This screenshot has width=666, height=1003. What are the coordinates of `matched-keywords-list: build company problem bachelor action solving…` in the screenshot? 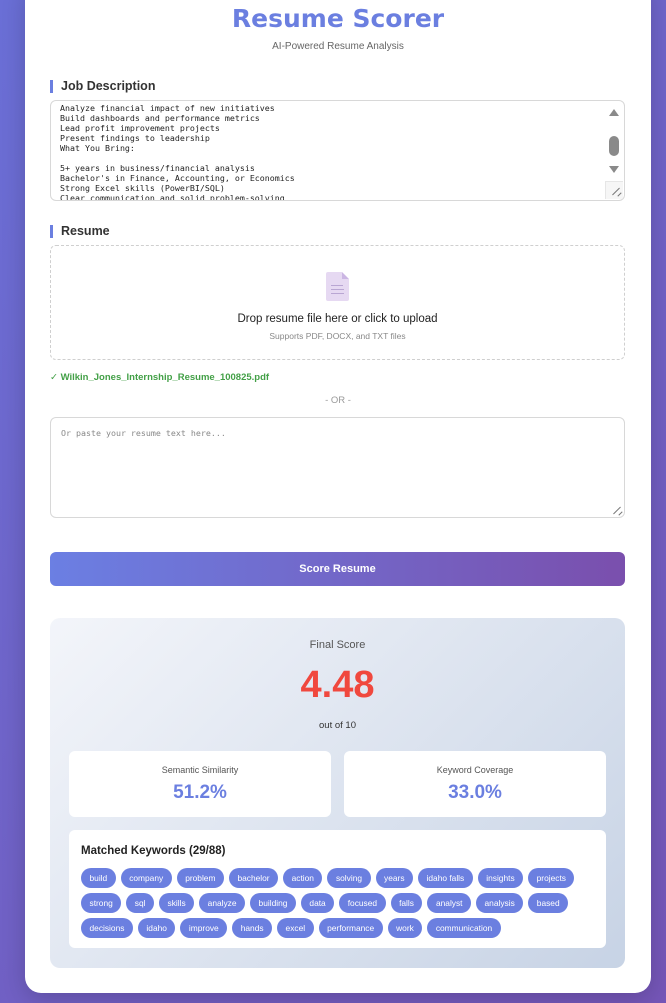 It's located at (341, 903).